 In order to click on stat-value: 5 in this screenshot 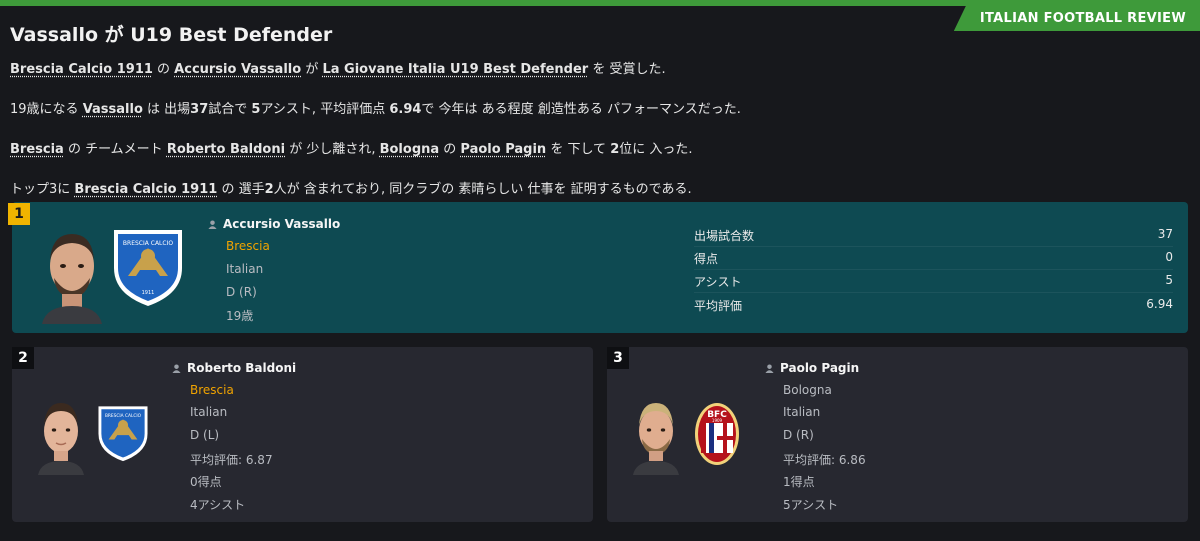, I will do `click(1169, 280)`.